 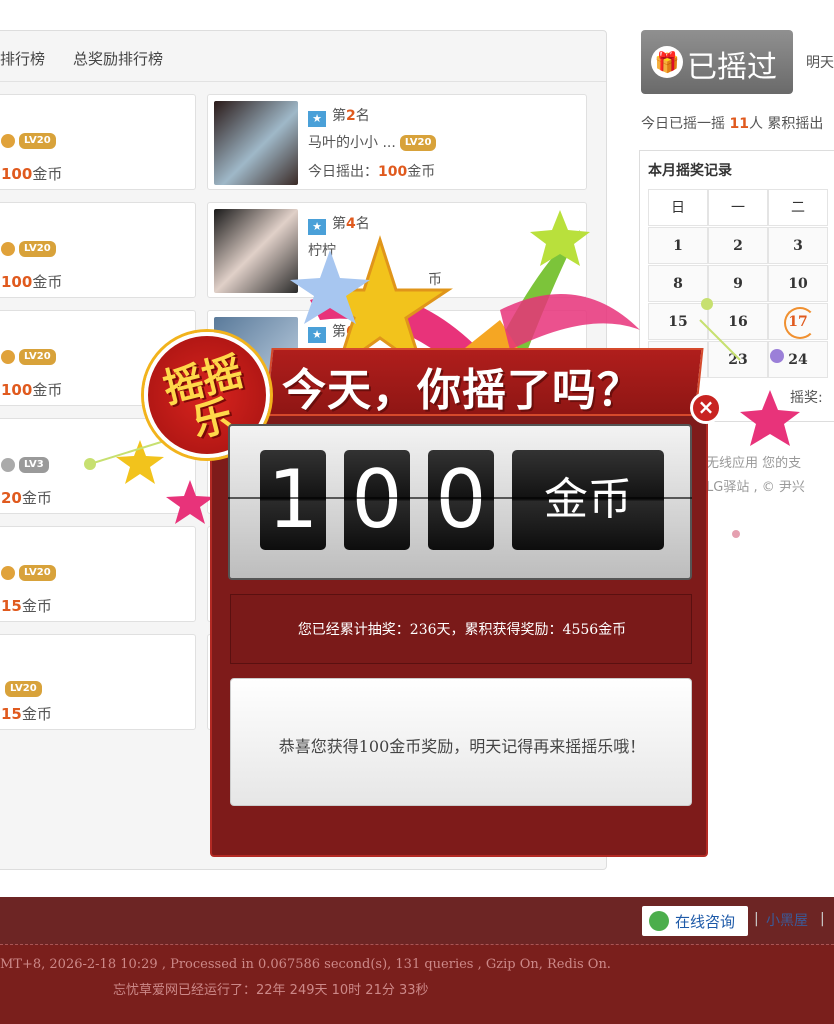 I want to click on user-name: 马叶的小小 ... LV20, so click(x=372, y=142).